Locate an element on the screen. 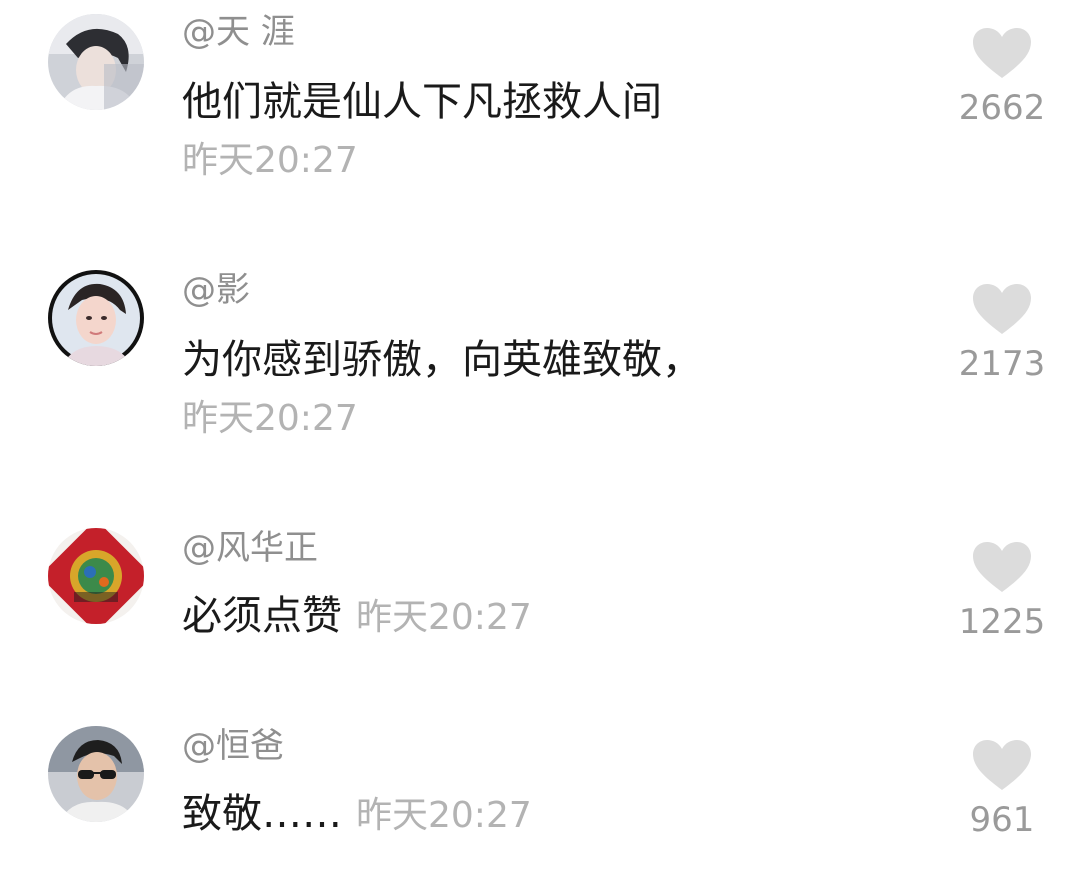 Image resolution: width=1080 pixels, height=874 pixels. username: @天 涯 is located at coordinates (238, 32).